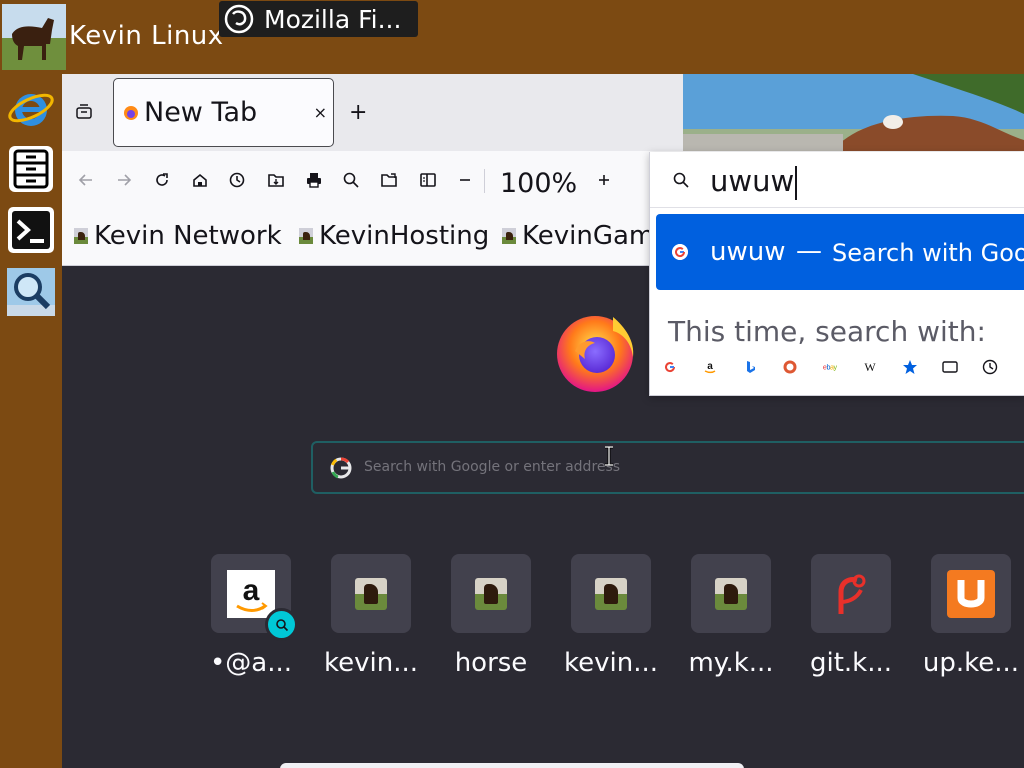  I want to click on text-cursor-icon, so click(609, 456).